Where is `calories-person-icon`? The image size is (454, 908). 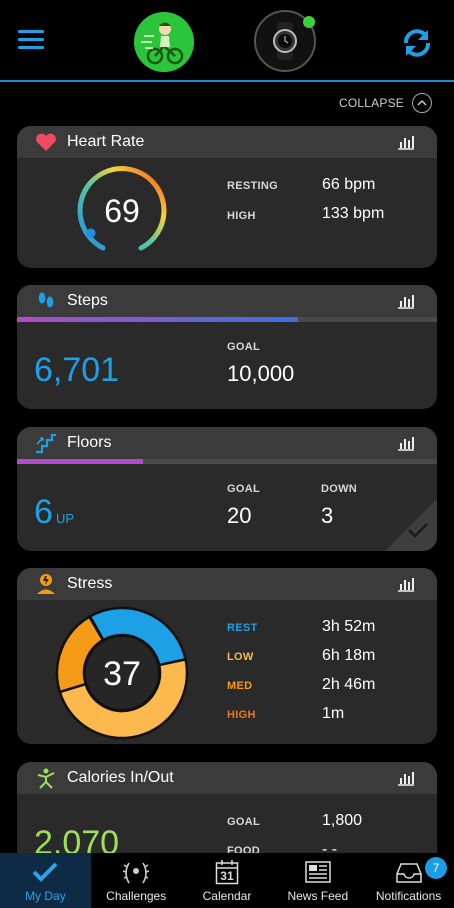
calories-person-icon is located at coordinates (46, 778).